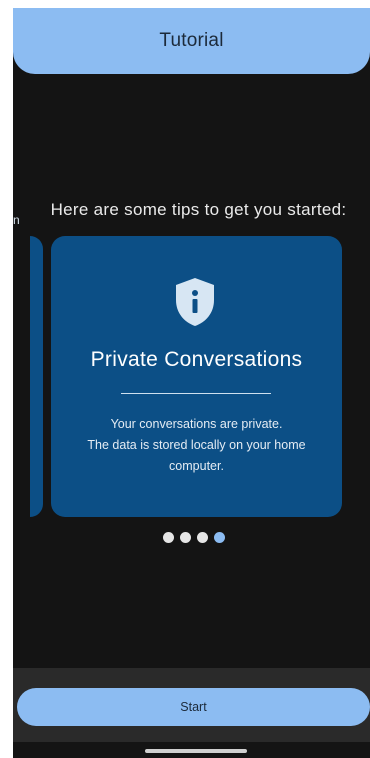 This screenshot has width=370, height=758. What do you see at coordinates (198, 209) in the screenshot?
I see `tips-heading: Here are some tips to get you started:` at bounding box center [198, 209].